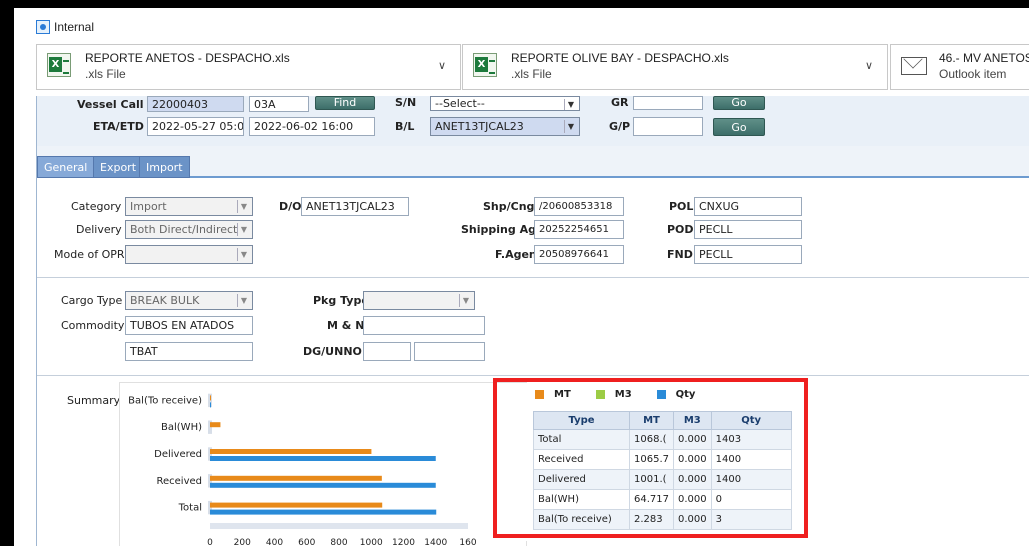  What do you see at coordinates (189, 351) in the screenshot?
I see `commodity-code-input: TBAT` at bounding box center [189, 351].